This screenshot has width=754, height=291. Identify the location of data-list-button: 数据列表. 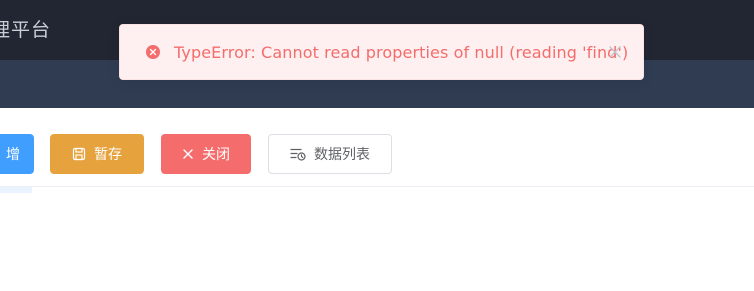
(330, 154).